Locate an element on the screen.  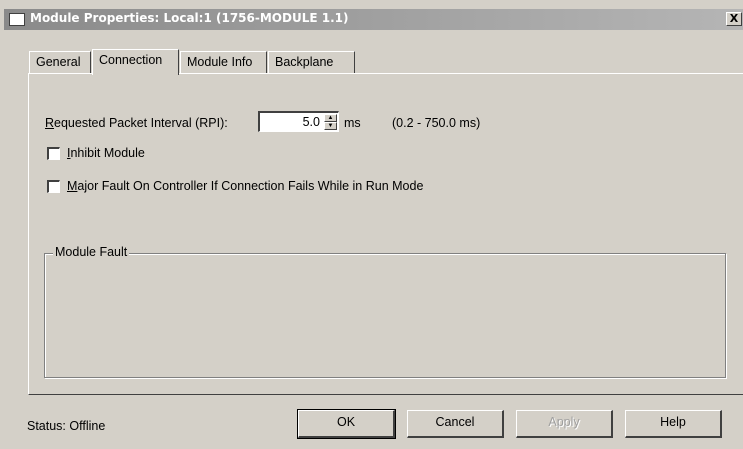
cancel-button: Cancel is located at coordinates (455, 424).